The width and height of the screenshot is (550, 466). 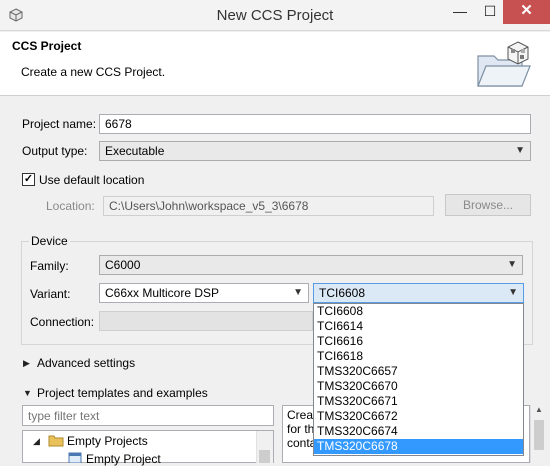 What do you see at coordinates (418, 446) in the screenshot?
I see `variant-option-selected: TMS320C6678` at bounding box center [418, 446].